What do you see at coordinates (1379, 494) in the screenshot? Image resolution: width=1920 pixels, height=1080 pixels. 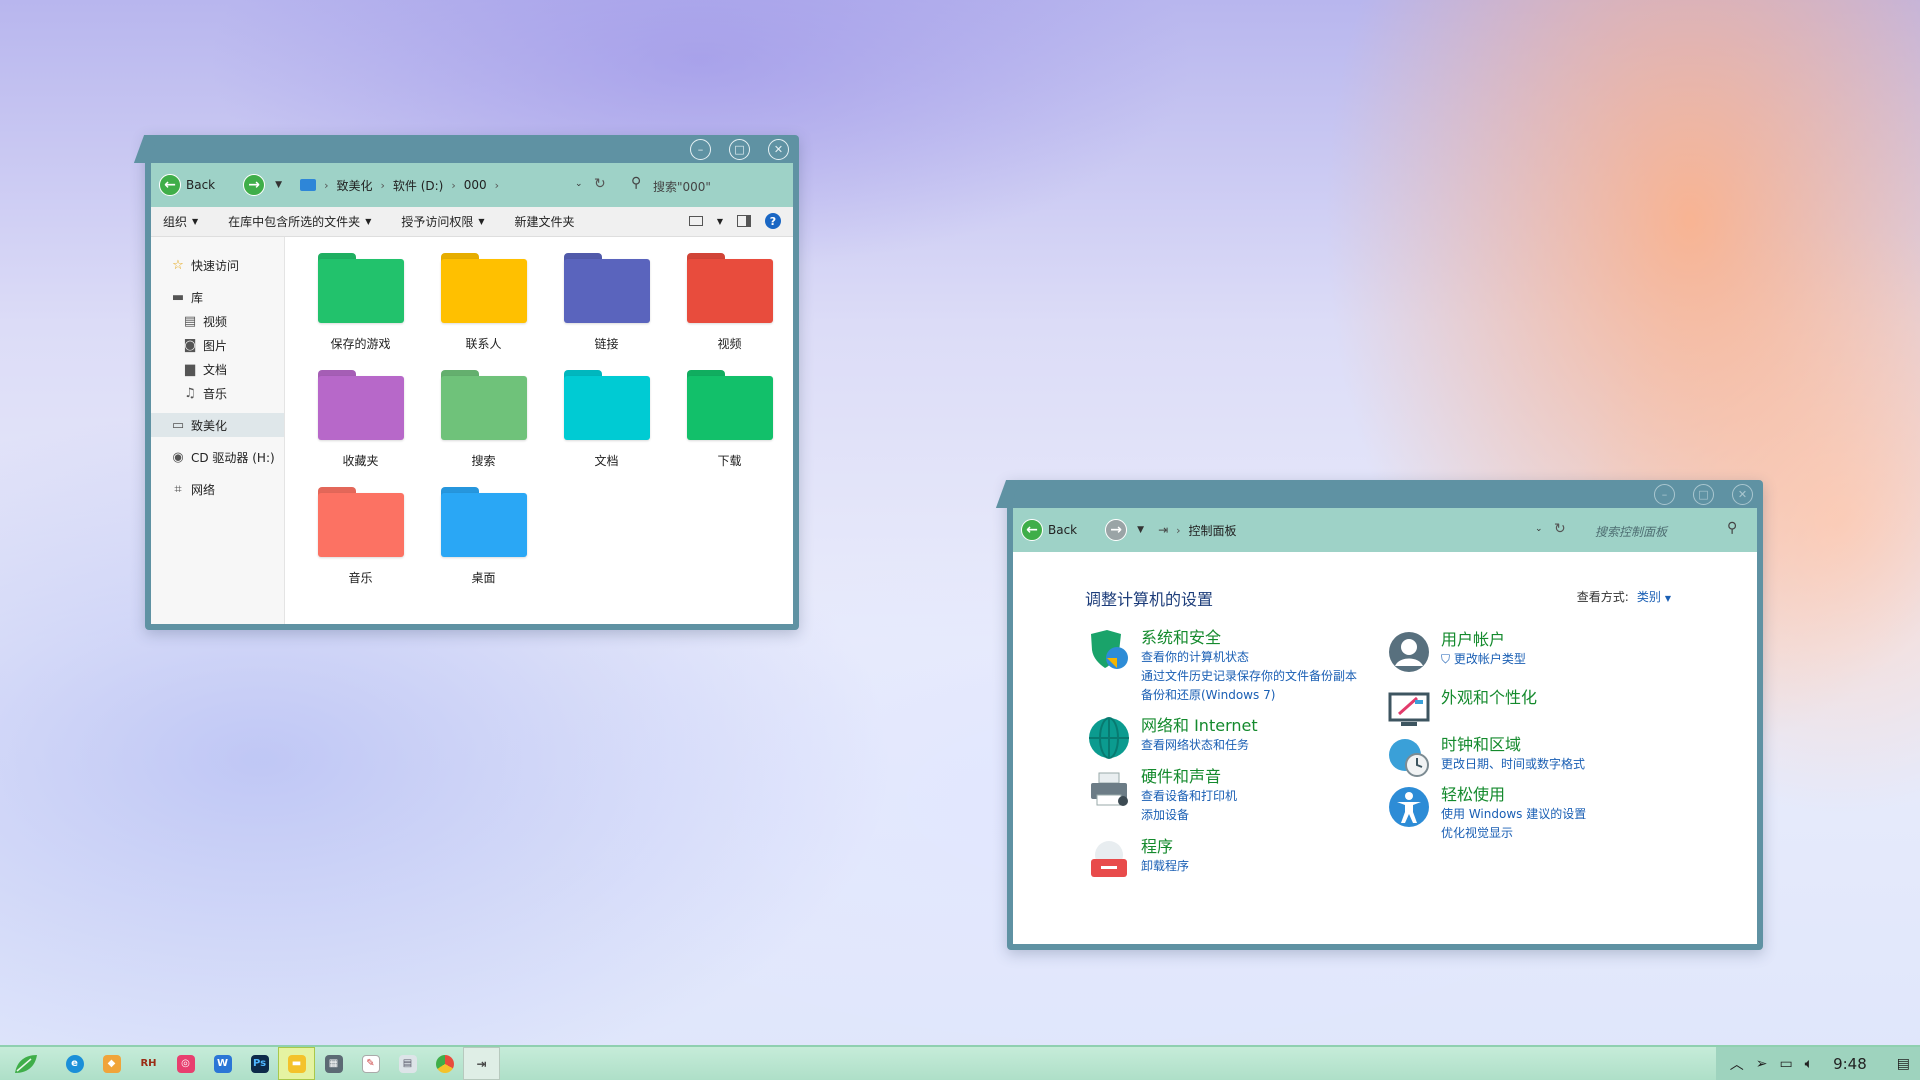 I see `cpanel-titlebar: – □ ✕` at bounding box center [1379, 494].